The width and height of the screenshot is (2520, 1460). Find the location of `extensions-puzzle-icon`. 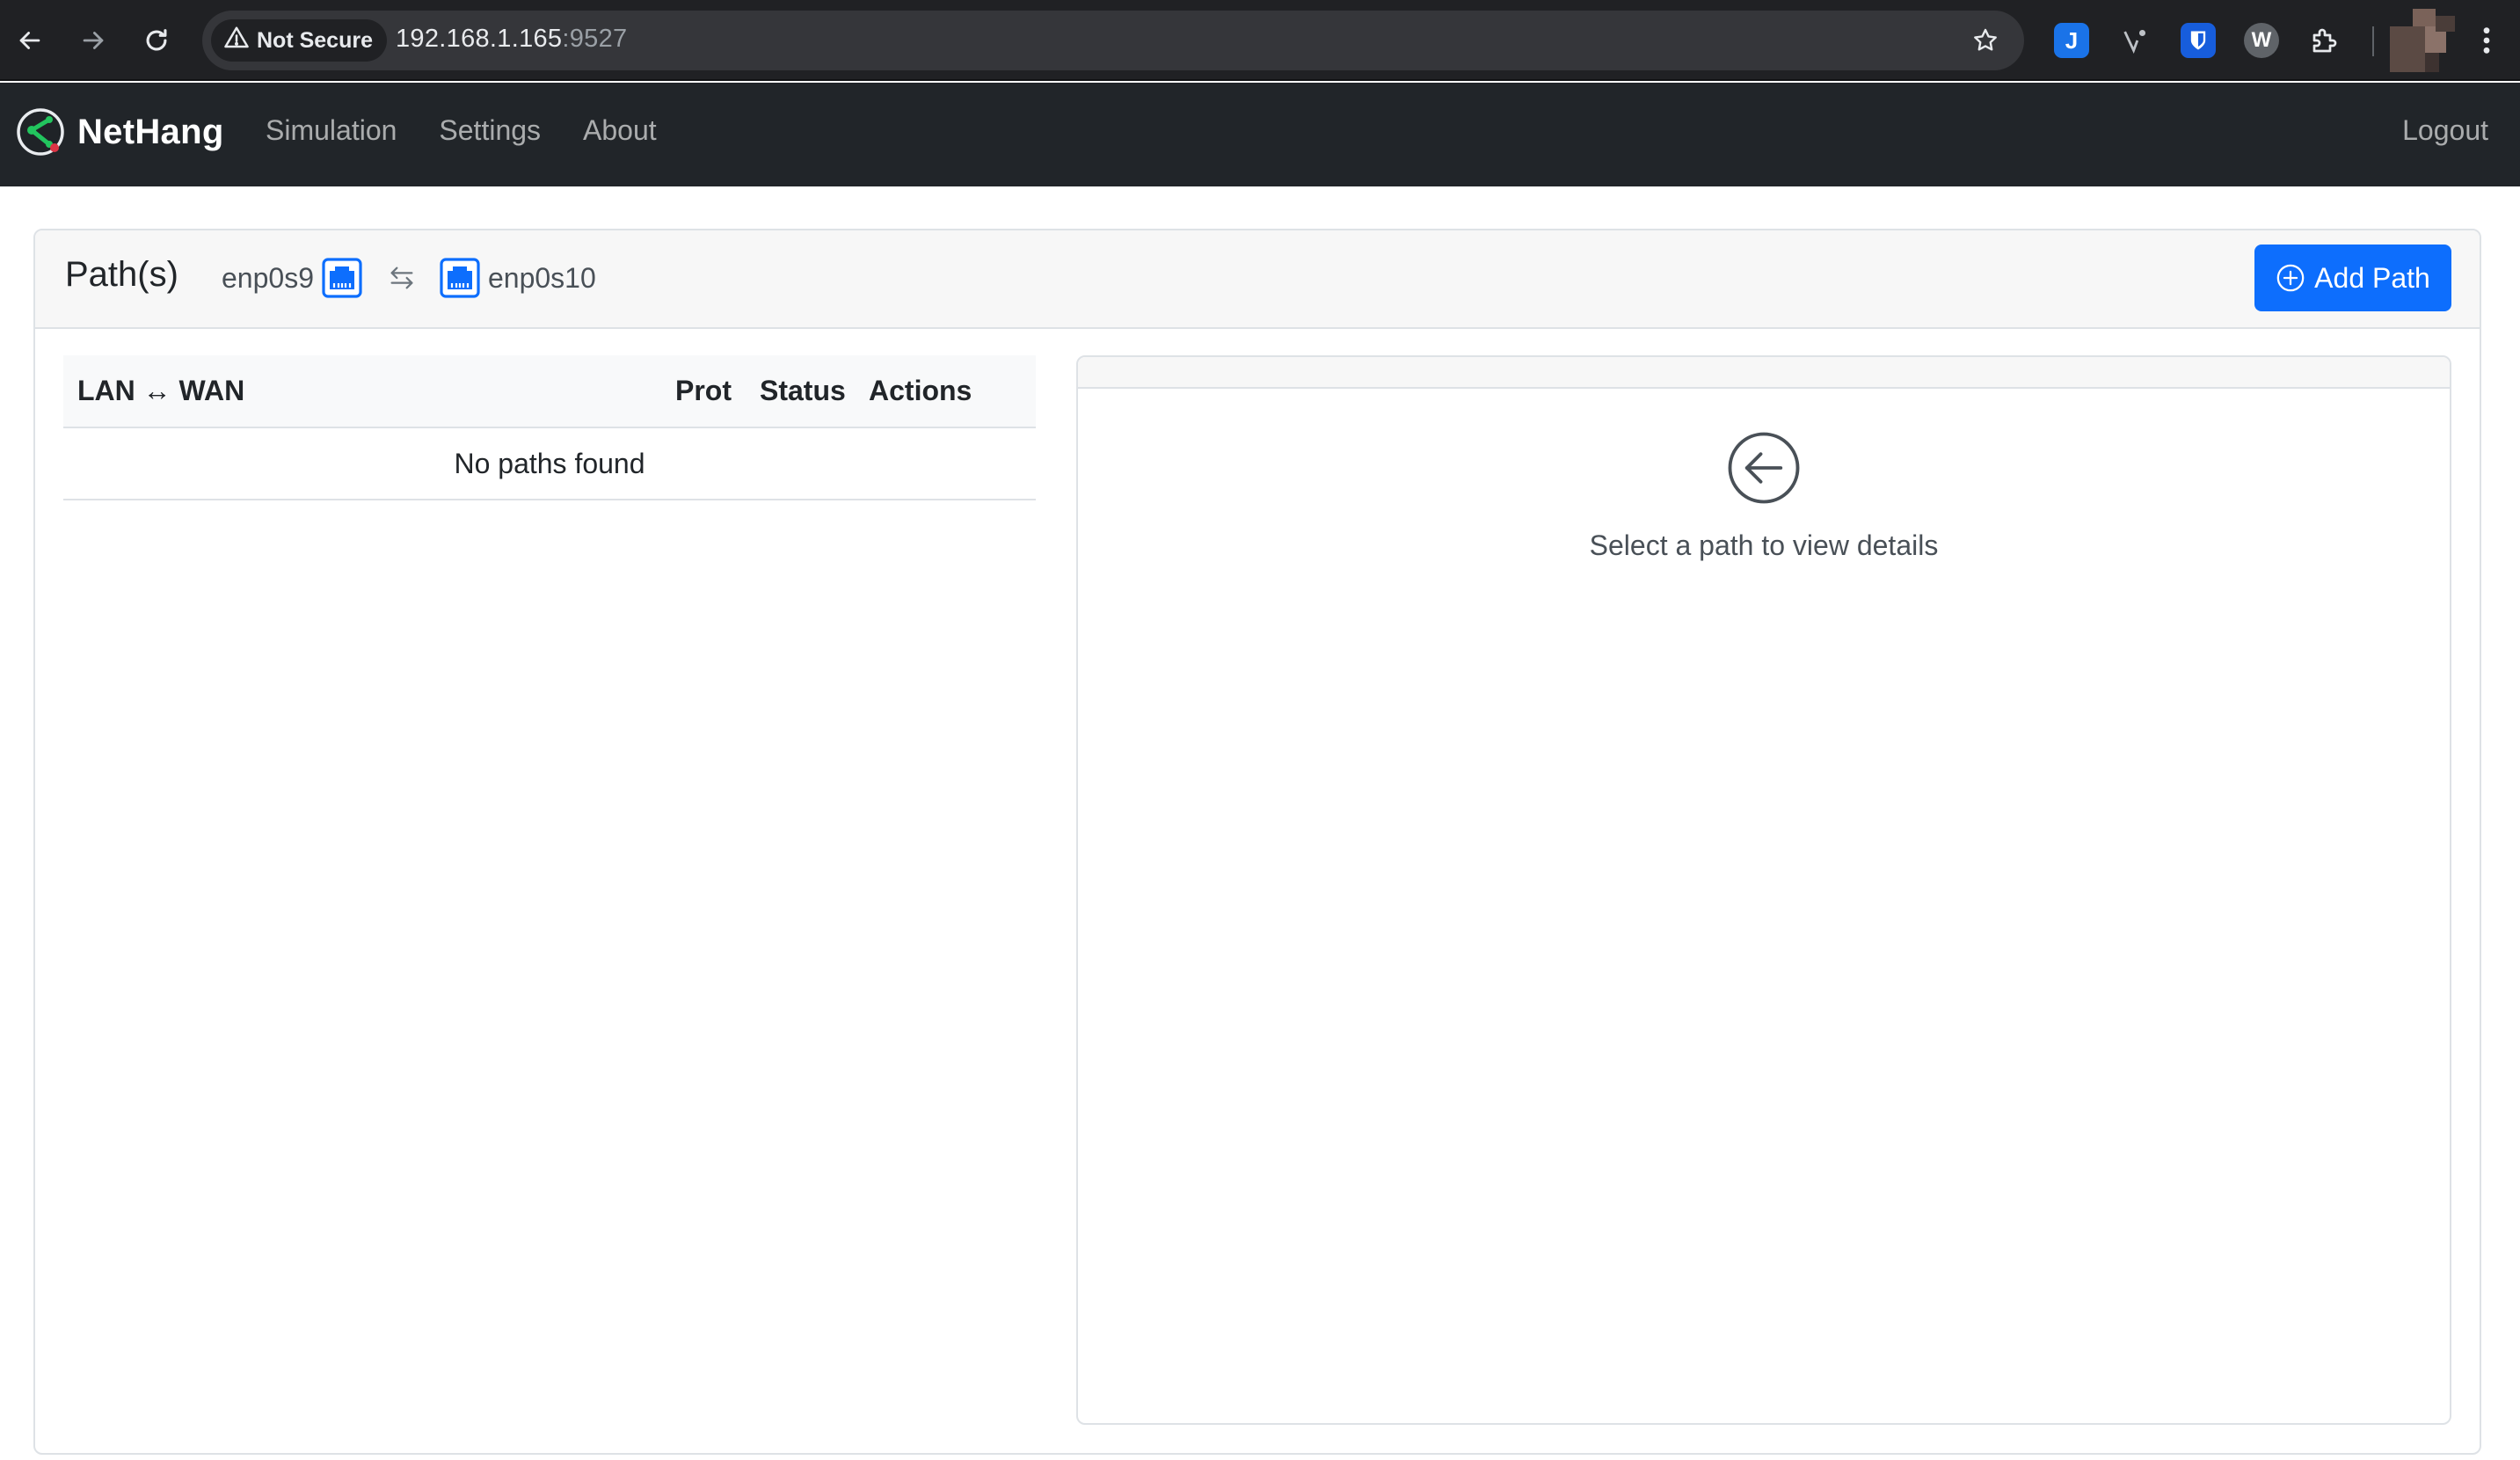

extensions-puzzle-icon is located at coordinates (2324, 40).